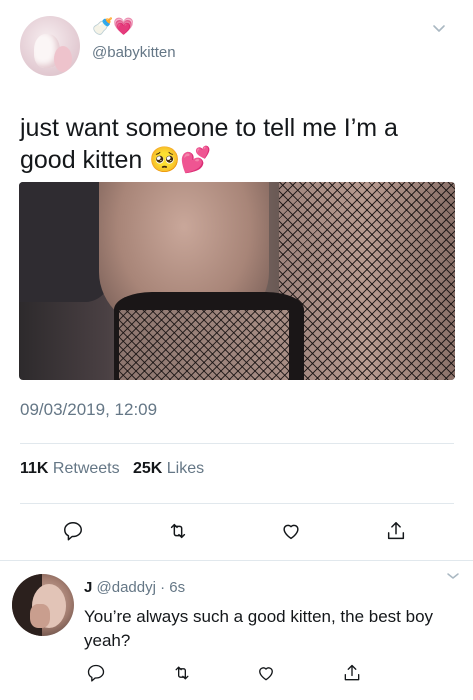  Describe the element at coordinates (204, 345) in the screenshot. I see `photo-fishnet-thigh` at that location.